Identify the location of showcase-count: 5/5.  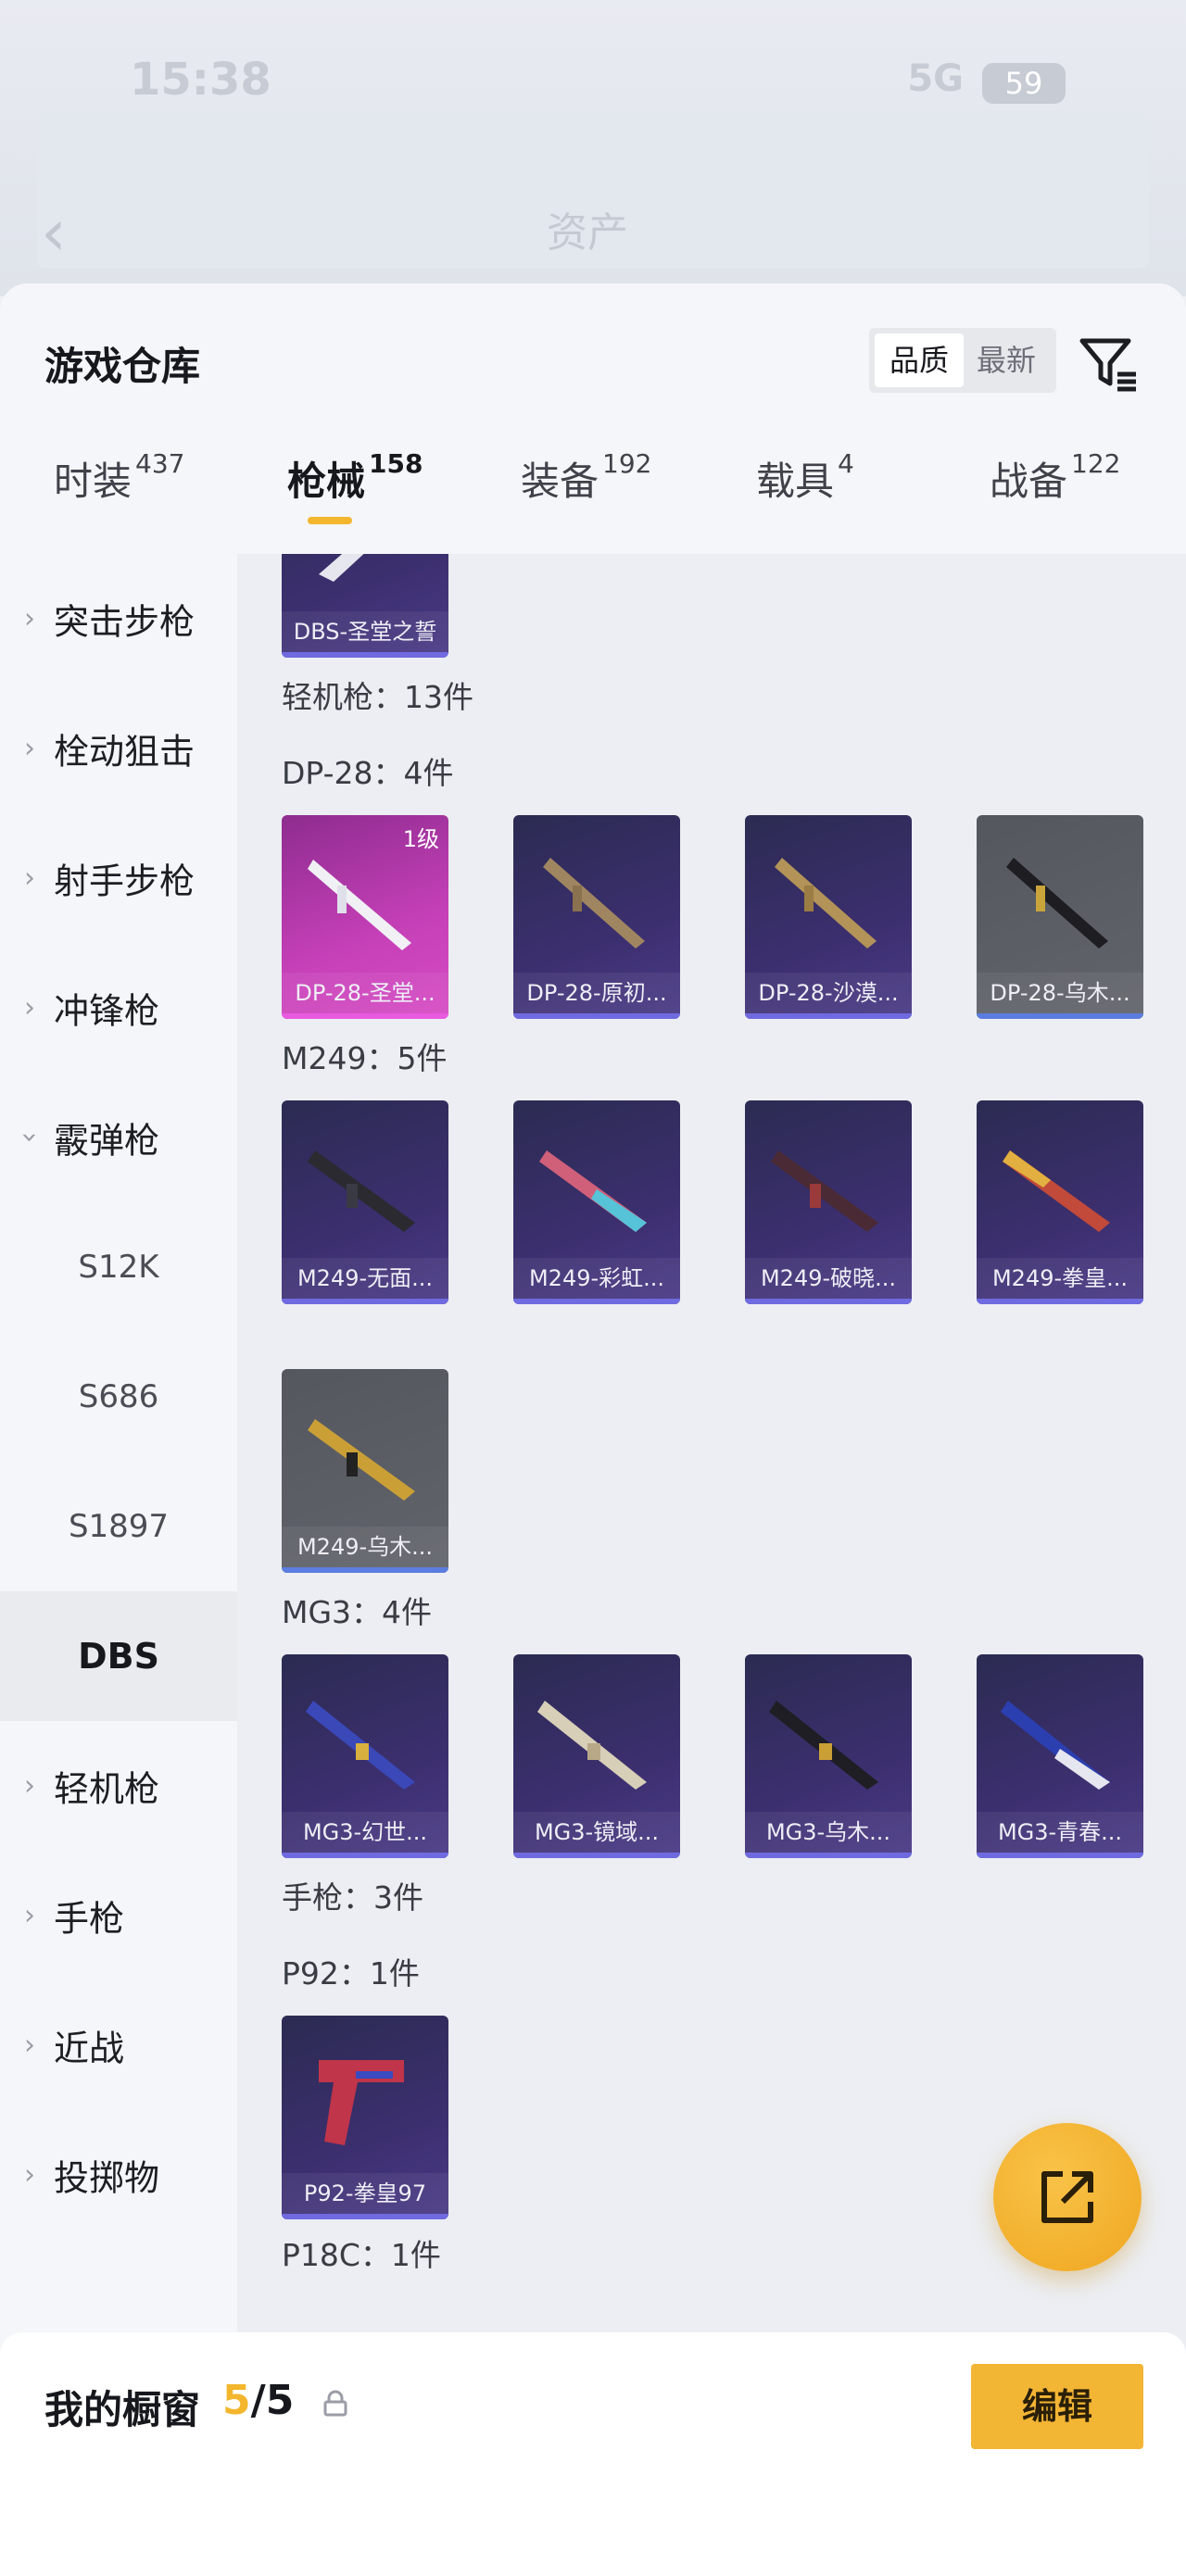
(258, 2400).